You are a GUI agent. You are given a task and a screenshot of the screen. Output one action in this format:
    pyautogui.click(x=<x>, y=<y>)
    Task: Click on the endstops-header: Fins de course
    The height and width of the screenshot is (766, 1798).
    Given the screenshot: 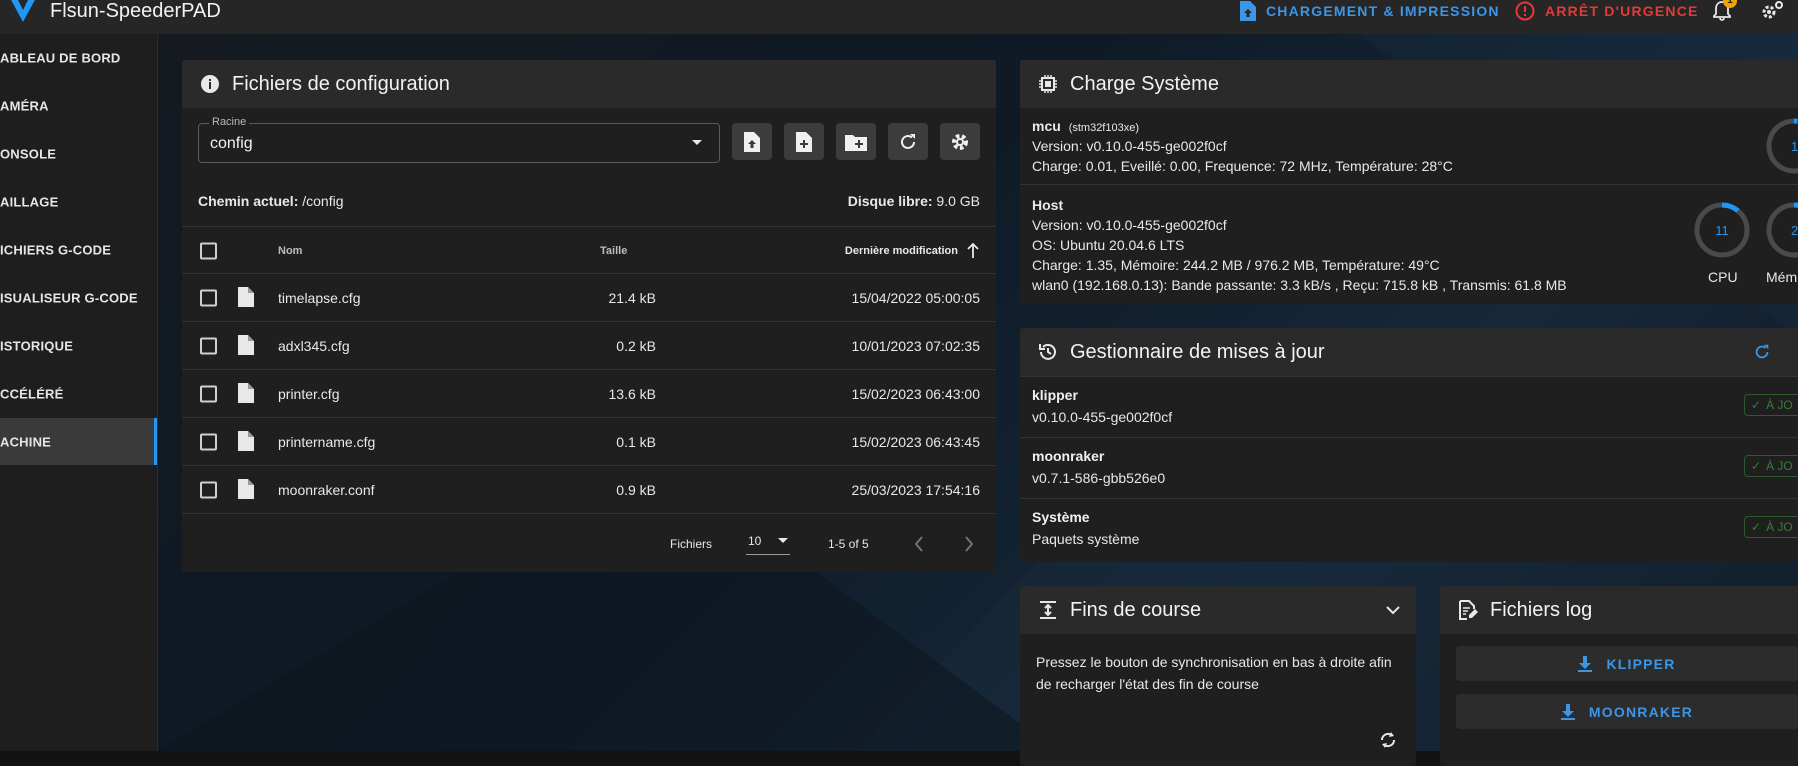 What is the action you would take?
    pyautogui.click(x=1218, y=610)
    